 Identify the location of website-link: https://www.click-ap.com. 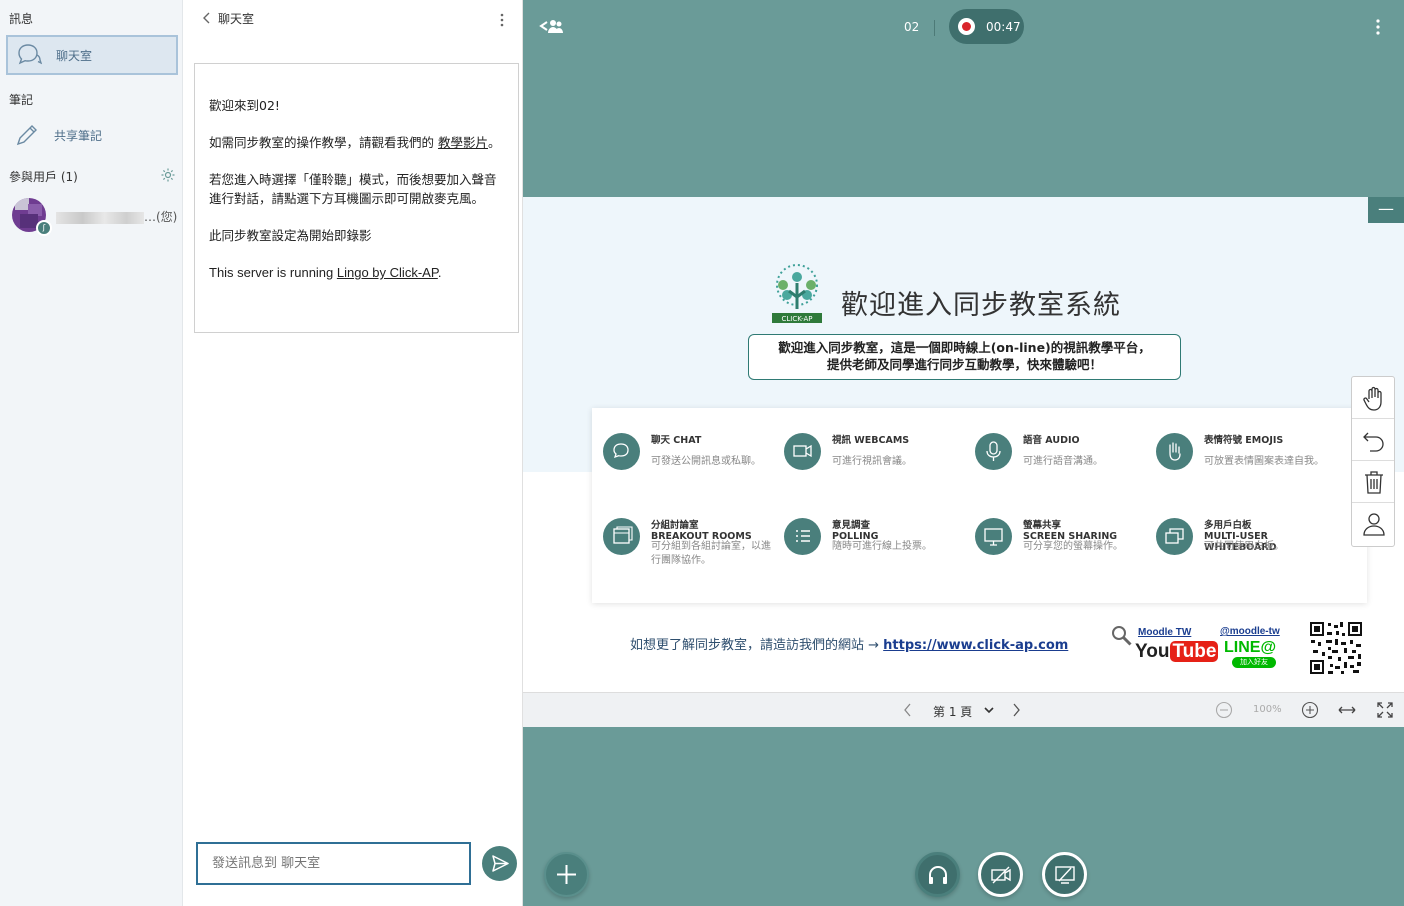
(975, 645).